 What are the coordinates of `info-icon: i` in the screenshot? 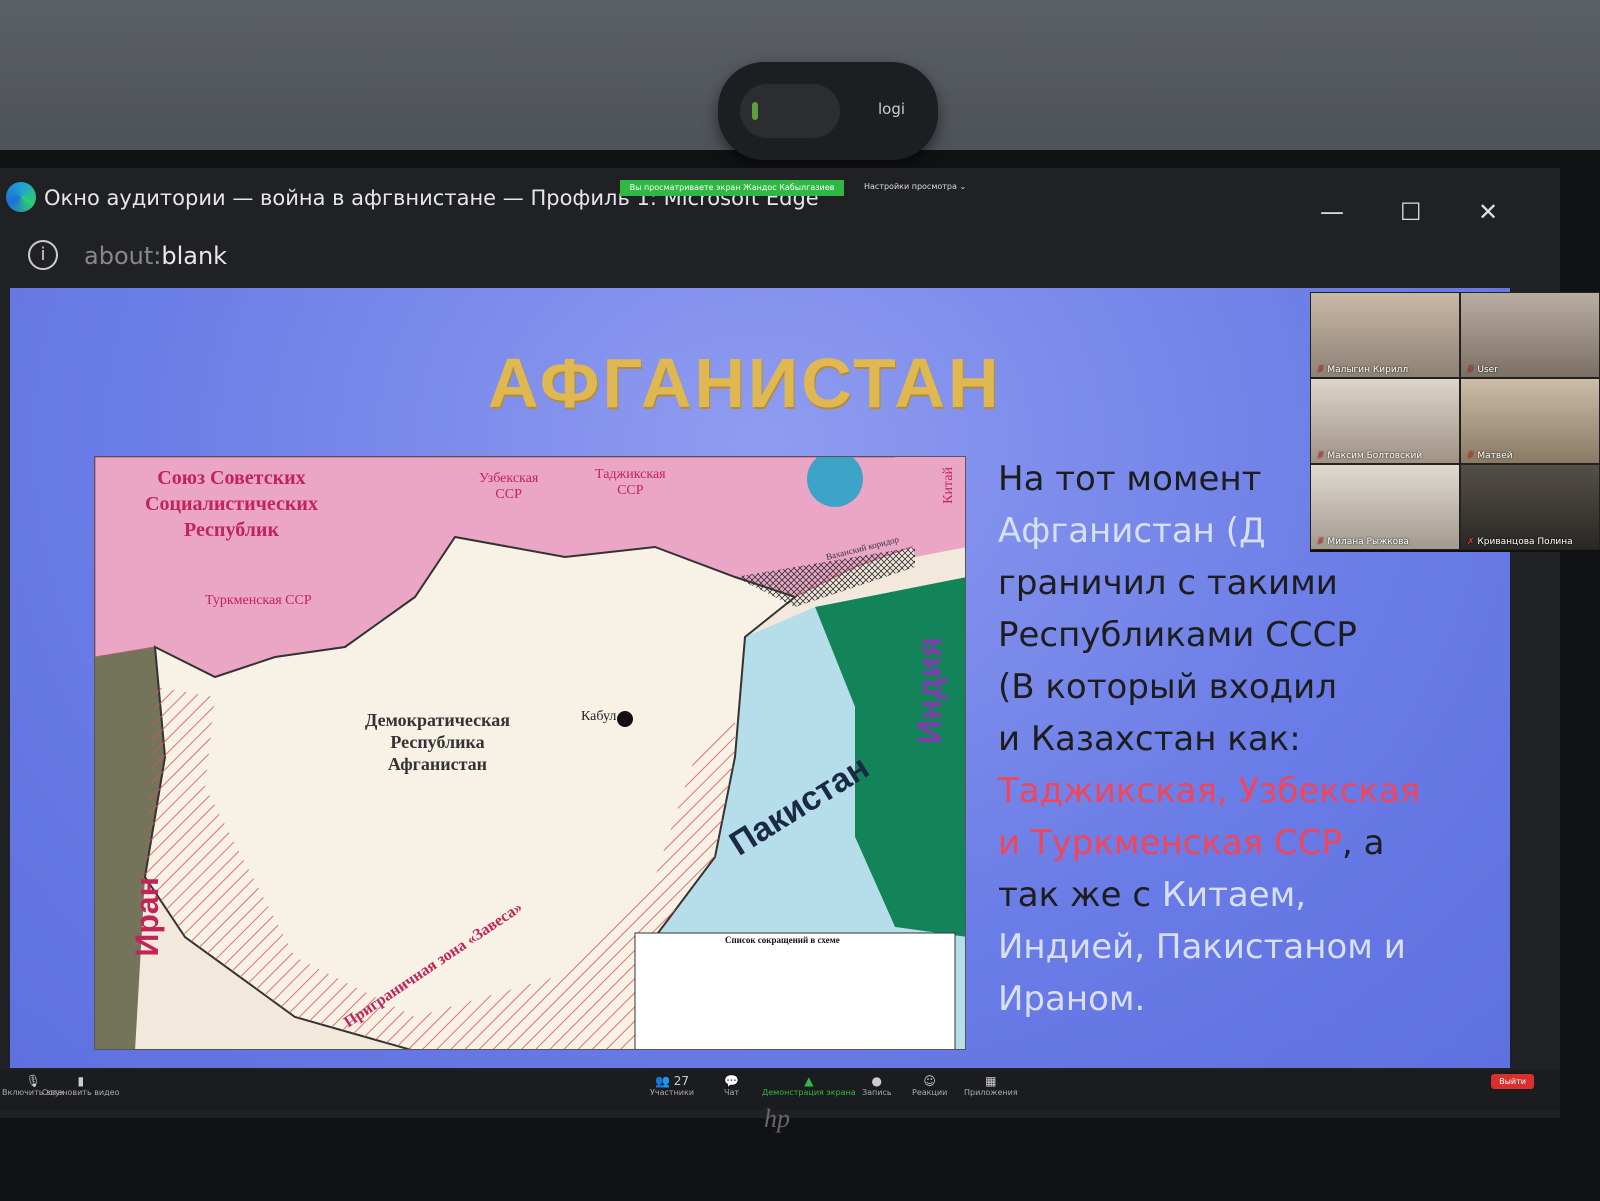 It's located at (43, 255).